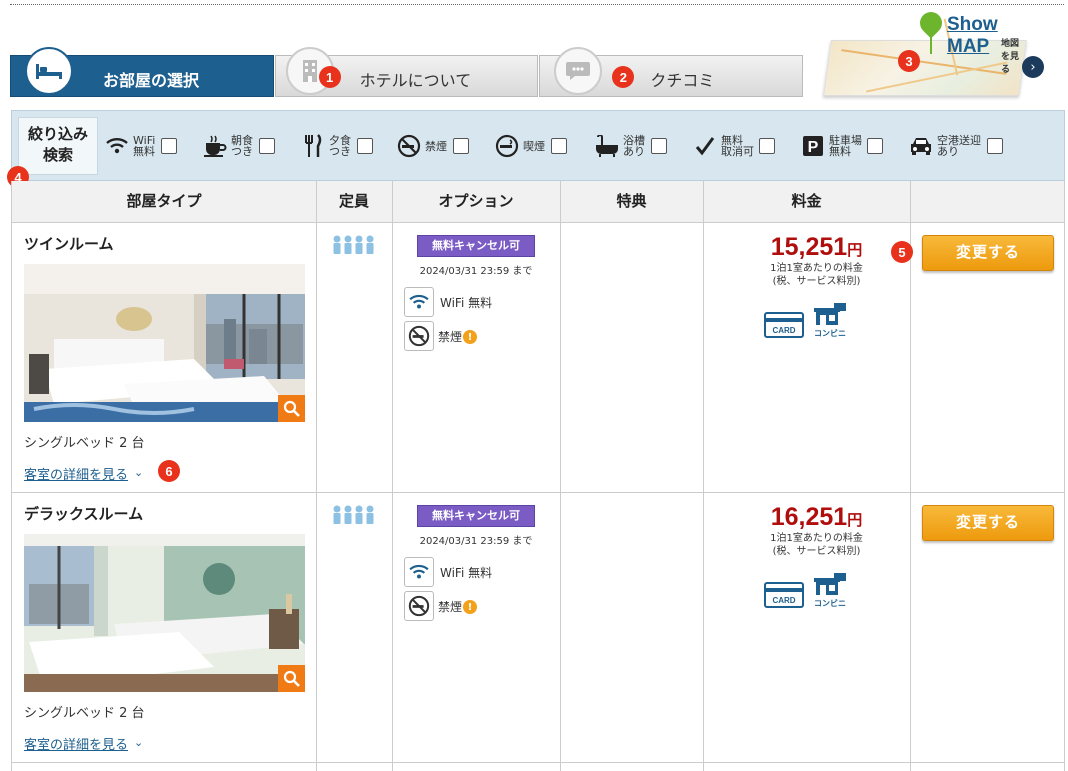  I want to click on header-capacity: 定員, so click(353, 201).